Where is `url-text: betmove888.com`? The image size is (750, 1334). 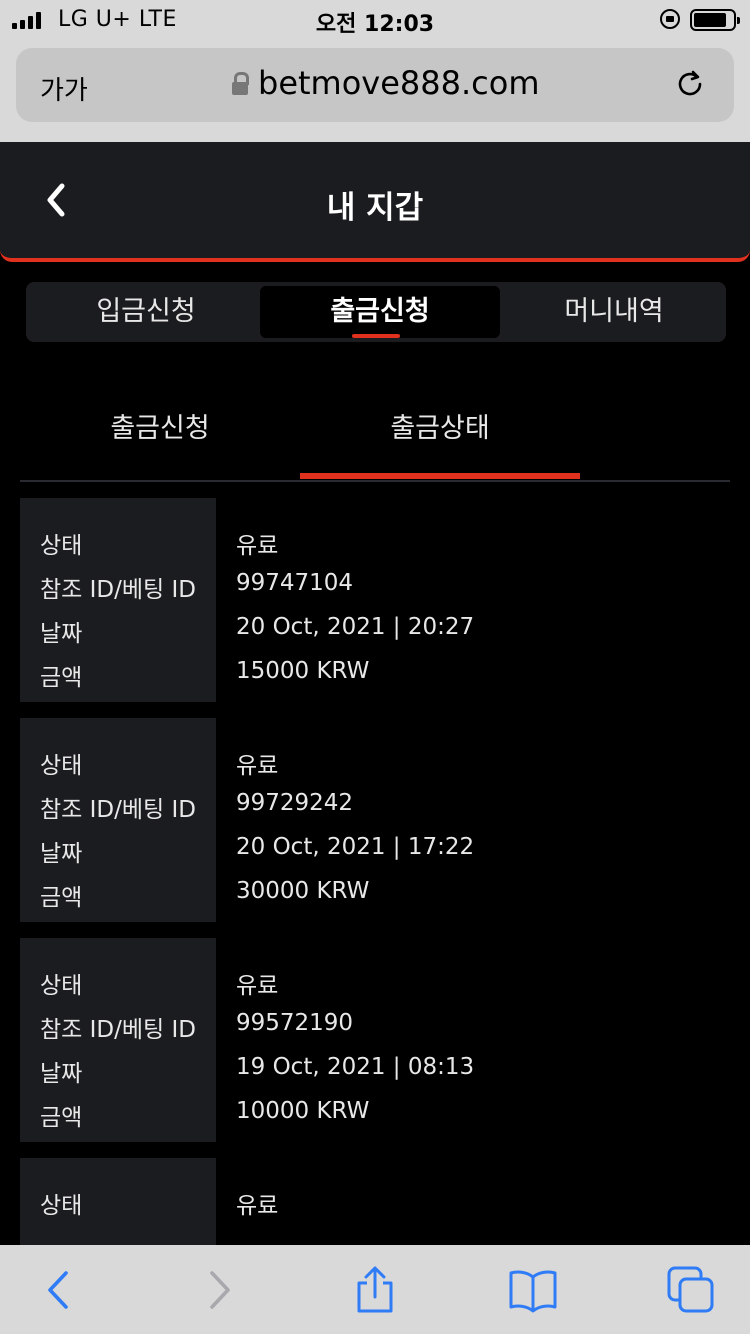
url-text: betmove888.com is located at coordinates (399, 83).